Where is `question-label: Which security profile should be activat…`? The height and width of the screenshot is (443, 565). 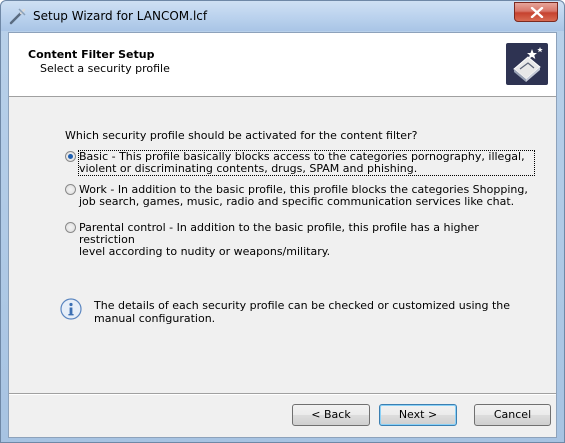 question-label: Which security profile should be activat… is located at coordinates (241, 135).